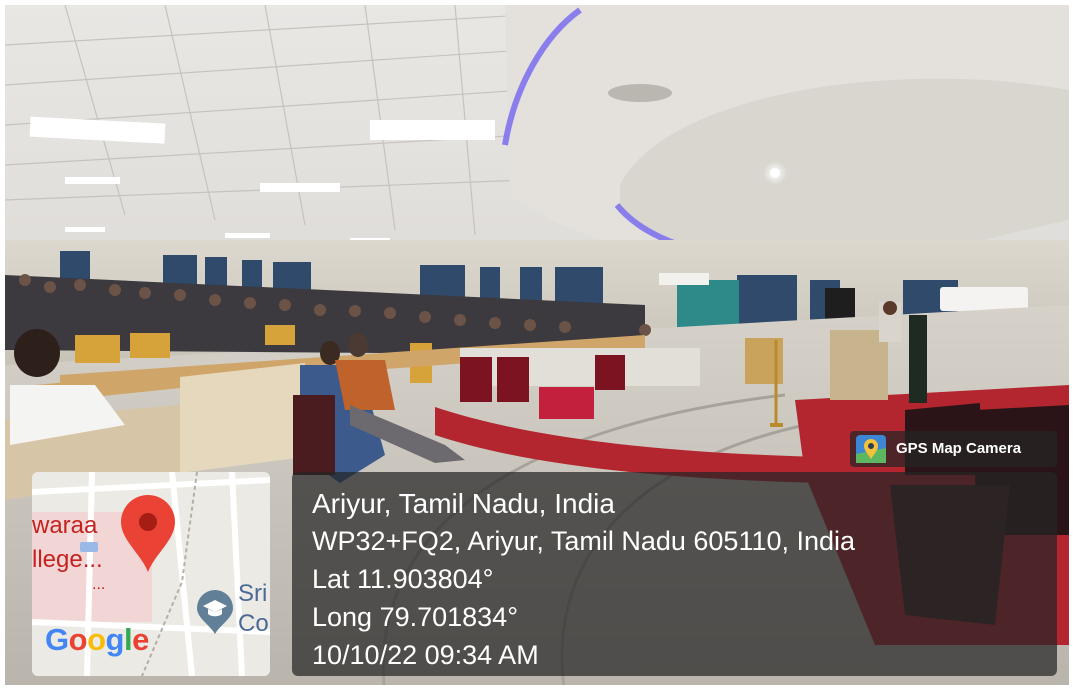  I want to click on map-nearby-label-top: Sri, so click(253, 593).